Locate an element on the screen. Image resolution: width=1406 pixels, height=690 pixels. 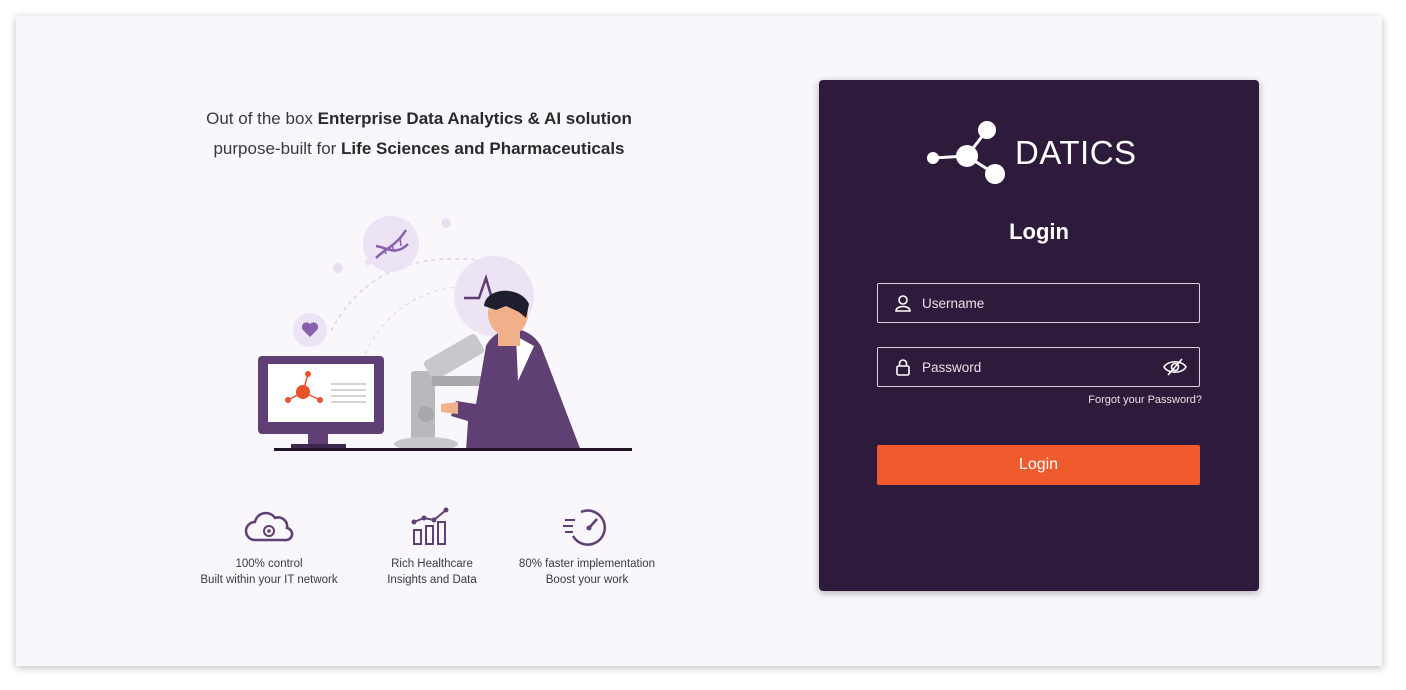
eye-slash-icon is located at coordinates (1175, 367).